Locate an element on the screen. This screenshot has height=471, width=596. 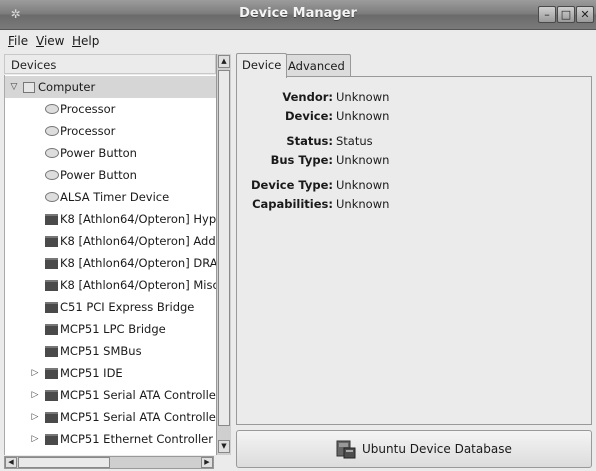
prop-key: Bus Type: is located at coordinates (301, 160).